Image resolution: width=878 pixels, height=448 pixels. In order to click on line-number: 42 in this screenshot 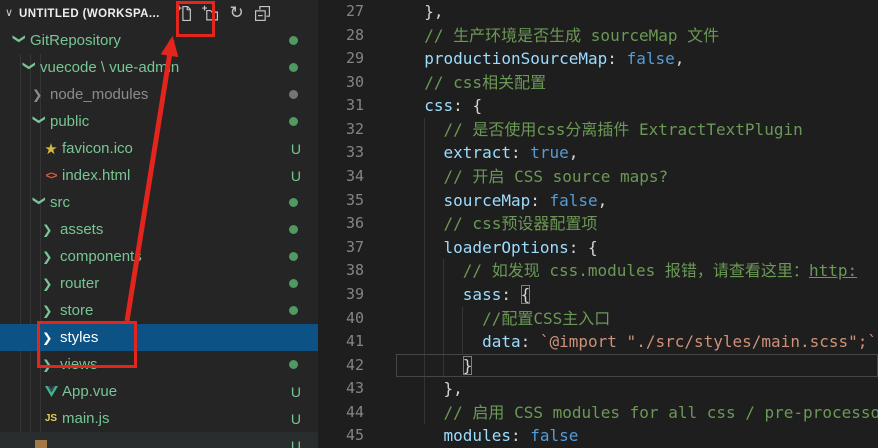, I will do `click(341, 366)`.